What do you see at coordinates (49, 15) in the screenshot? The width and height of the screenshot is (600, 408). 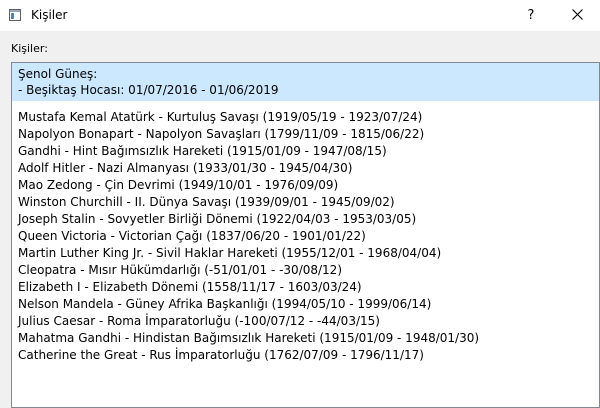 I see `window-title: Kişiler` at bounding box center [49, 15].